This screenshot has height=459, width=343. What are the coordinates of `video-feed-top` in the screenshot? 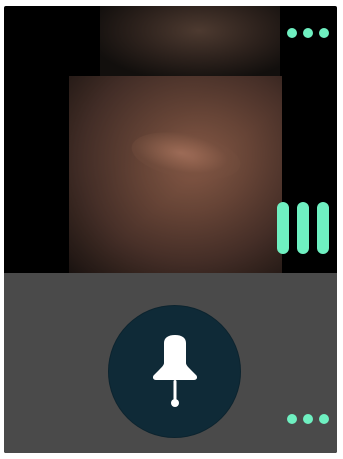 It's located at (190, 41).